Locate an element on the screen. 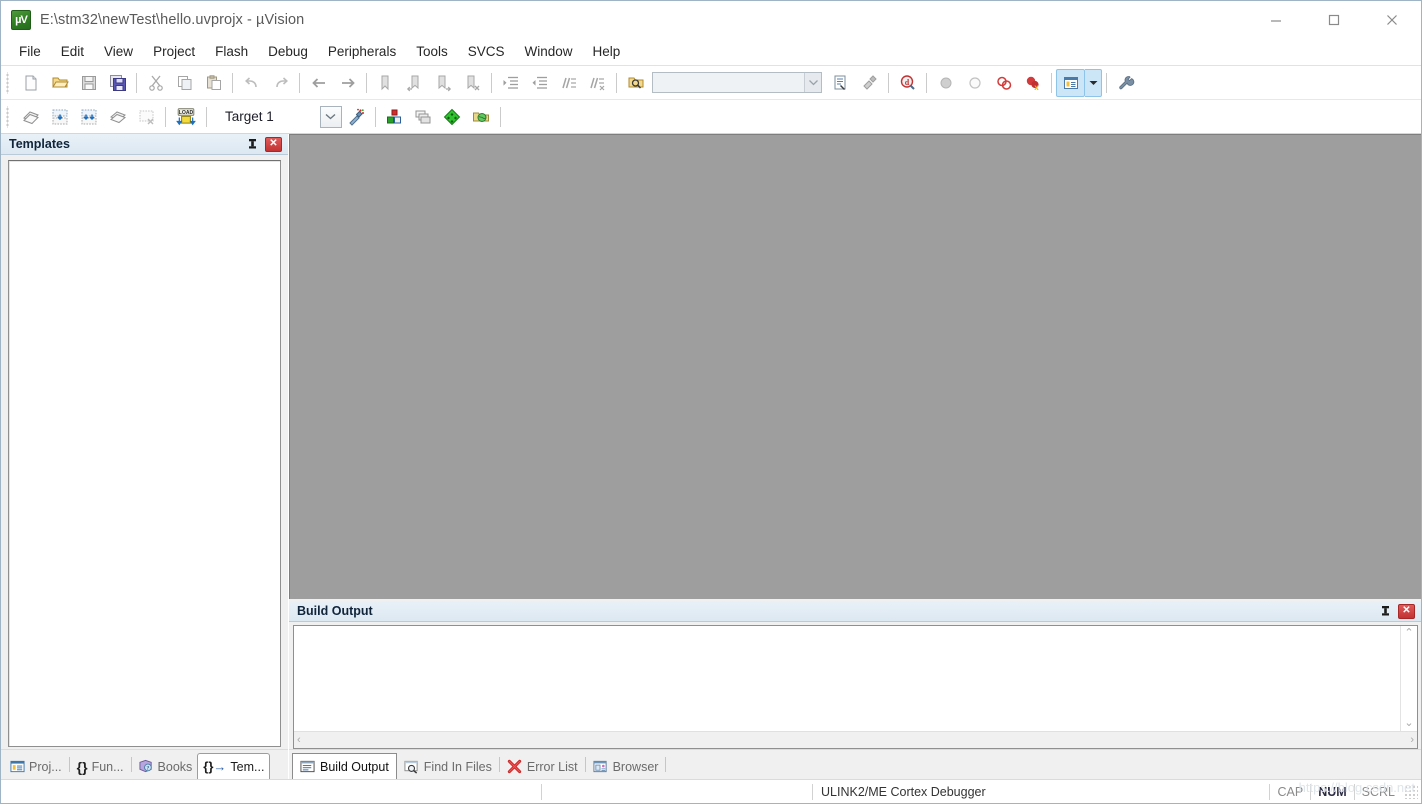  menu-tools: Tools is located at coordinates (432, 52).